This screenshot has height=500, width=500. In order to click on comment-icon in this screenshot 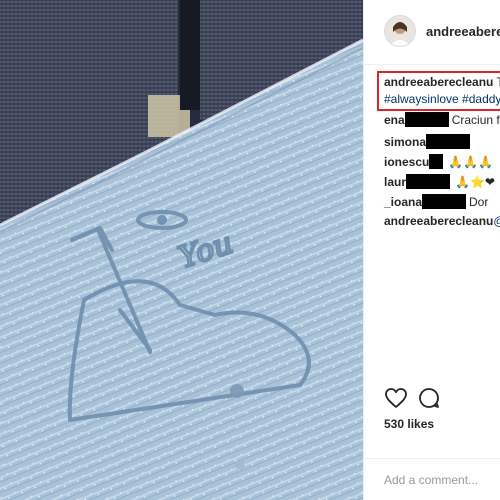, I will do `click(430, 399)`.